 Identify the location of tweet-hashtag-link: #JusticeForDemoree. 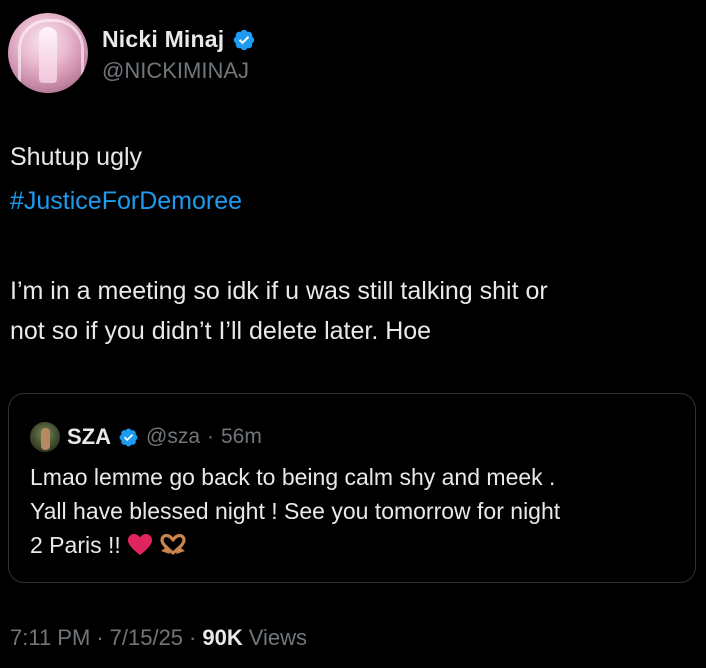
(126, 201).